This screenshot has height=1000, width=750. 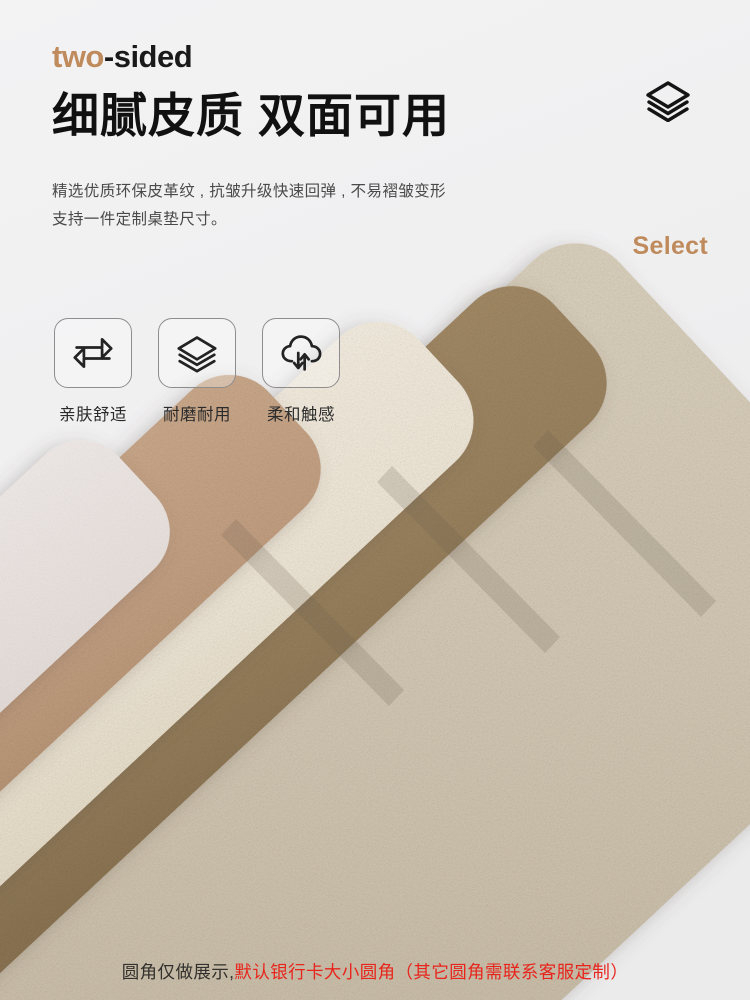 I want to click on kicker-highlight: two, so click(x=78, y=56).